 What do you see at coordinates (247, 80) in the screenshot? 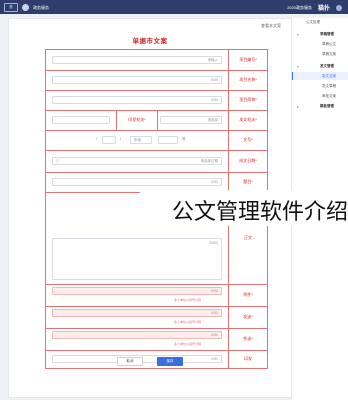
I see `row-label: 项目名称*` at bounding box center [247, 80].